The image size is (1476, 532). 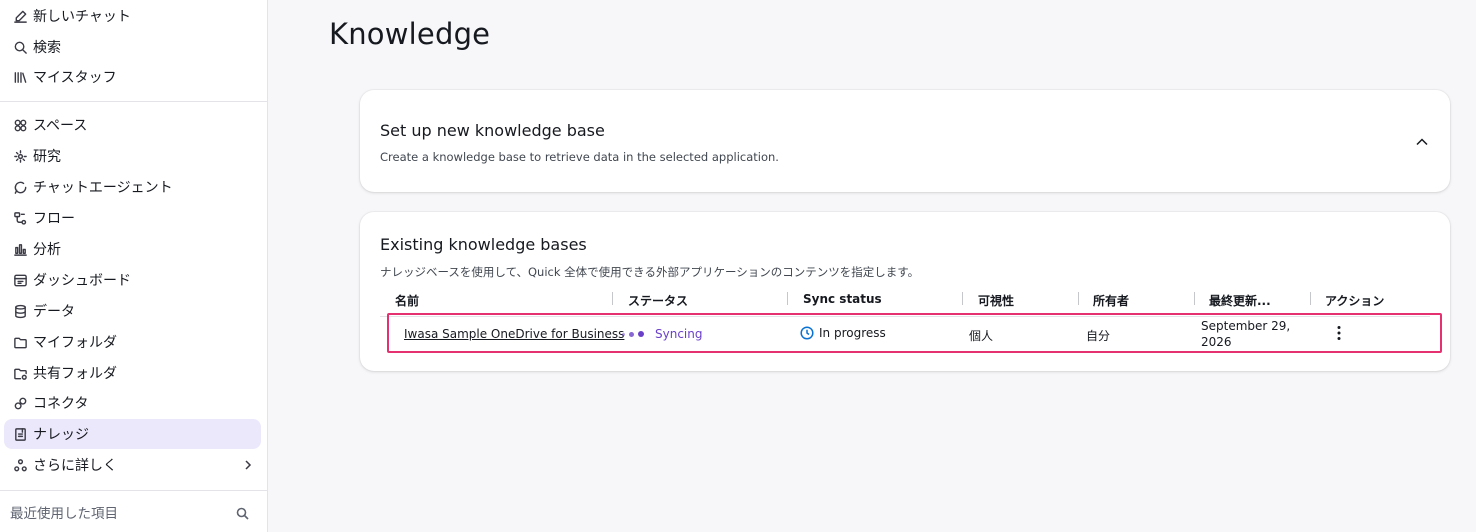 What do you see at coordinates (47, 157) in the screenshot?
I see `sidebar-item-label: 研究` at bounding box center [47, 157].